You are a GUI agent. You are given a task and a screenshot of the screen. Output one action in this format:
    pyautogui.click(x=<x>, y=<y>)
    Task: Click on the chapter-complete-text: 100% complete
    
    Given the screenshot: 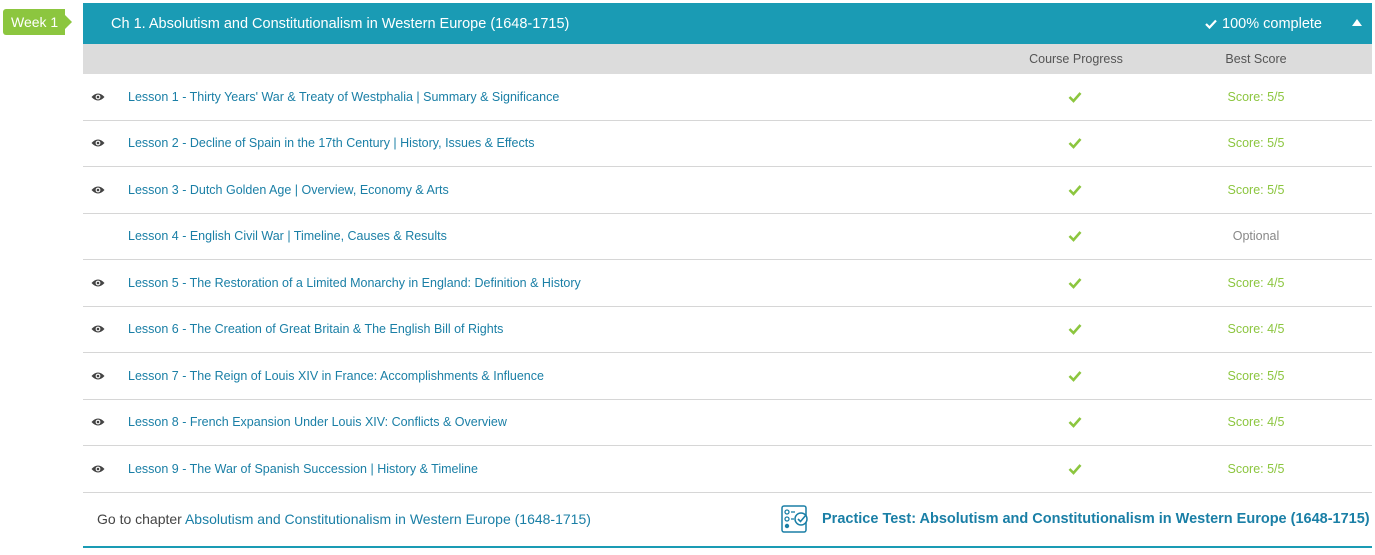 What is the action you would take?
    pyautogui.click(x=1272, y=23)
    